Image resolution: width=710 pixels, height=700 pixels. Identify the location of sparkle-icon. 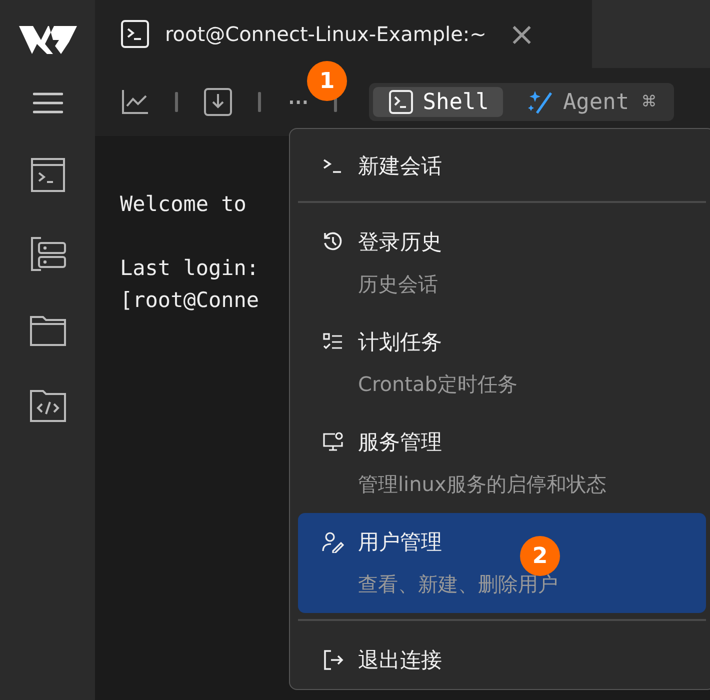
(539, 102).